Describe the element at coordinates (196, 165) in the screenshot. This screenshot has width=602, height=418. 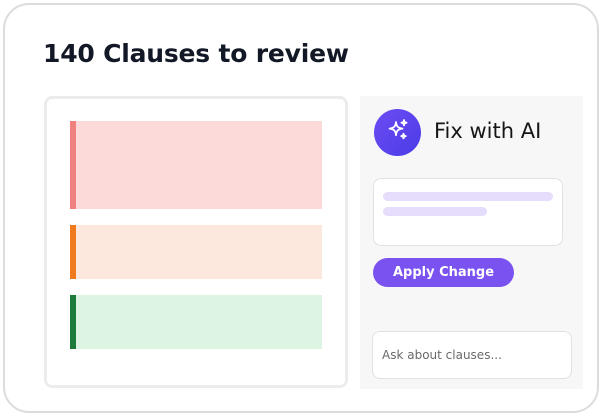
I see `clause-highlight-high` at that location.